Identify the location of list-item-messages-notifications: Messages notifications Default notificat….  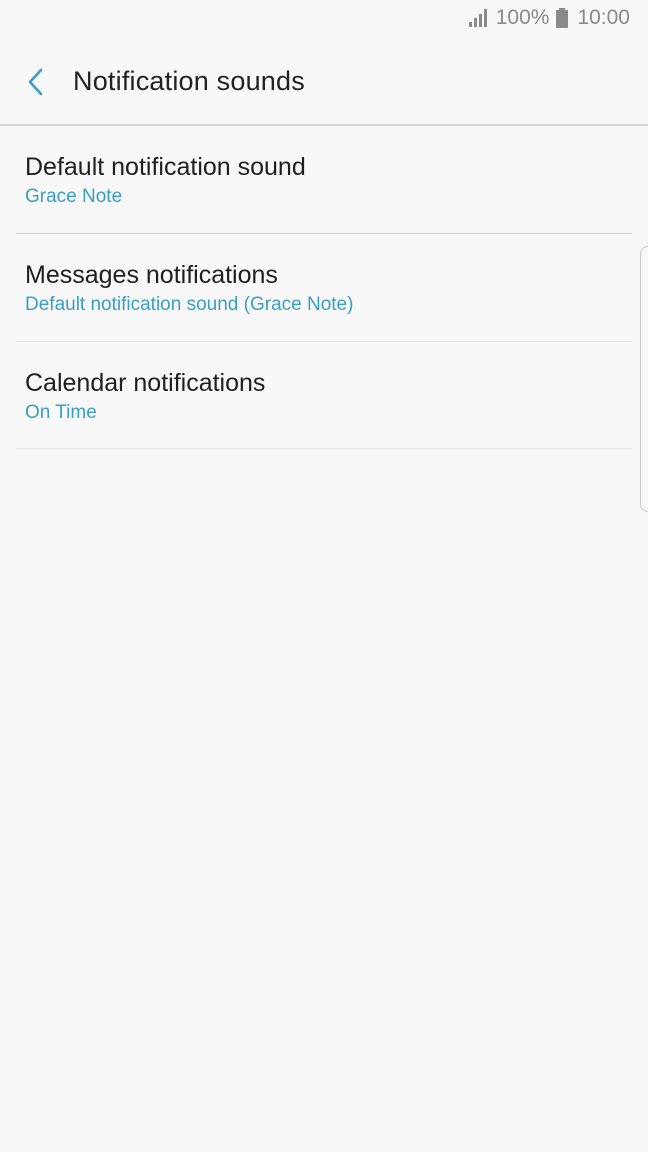
(324, 288).